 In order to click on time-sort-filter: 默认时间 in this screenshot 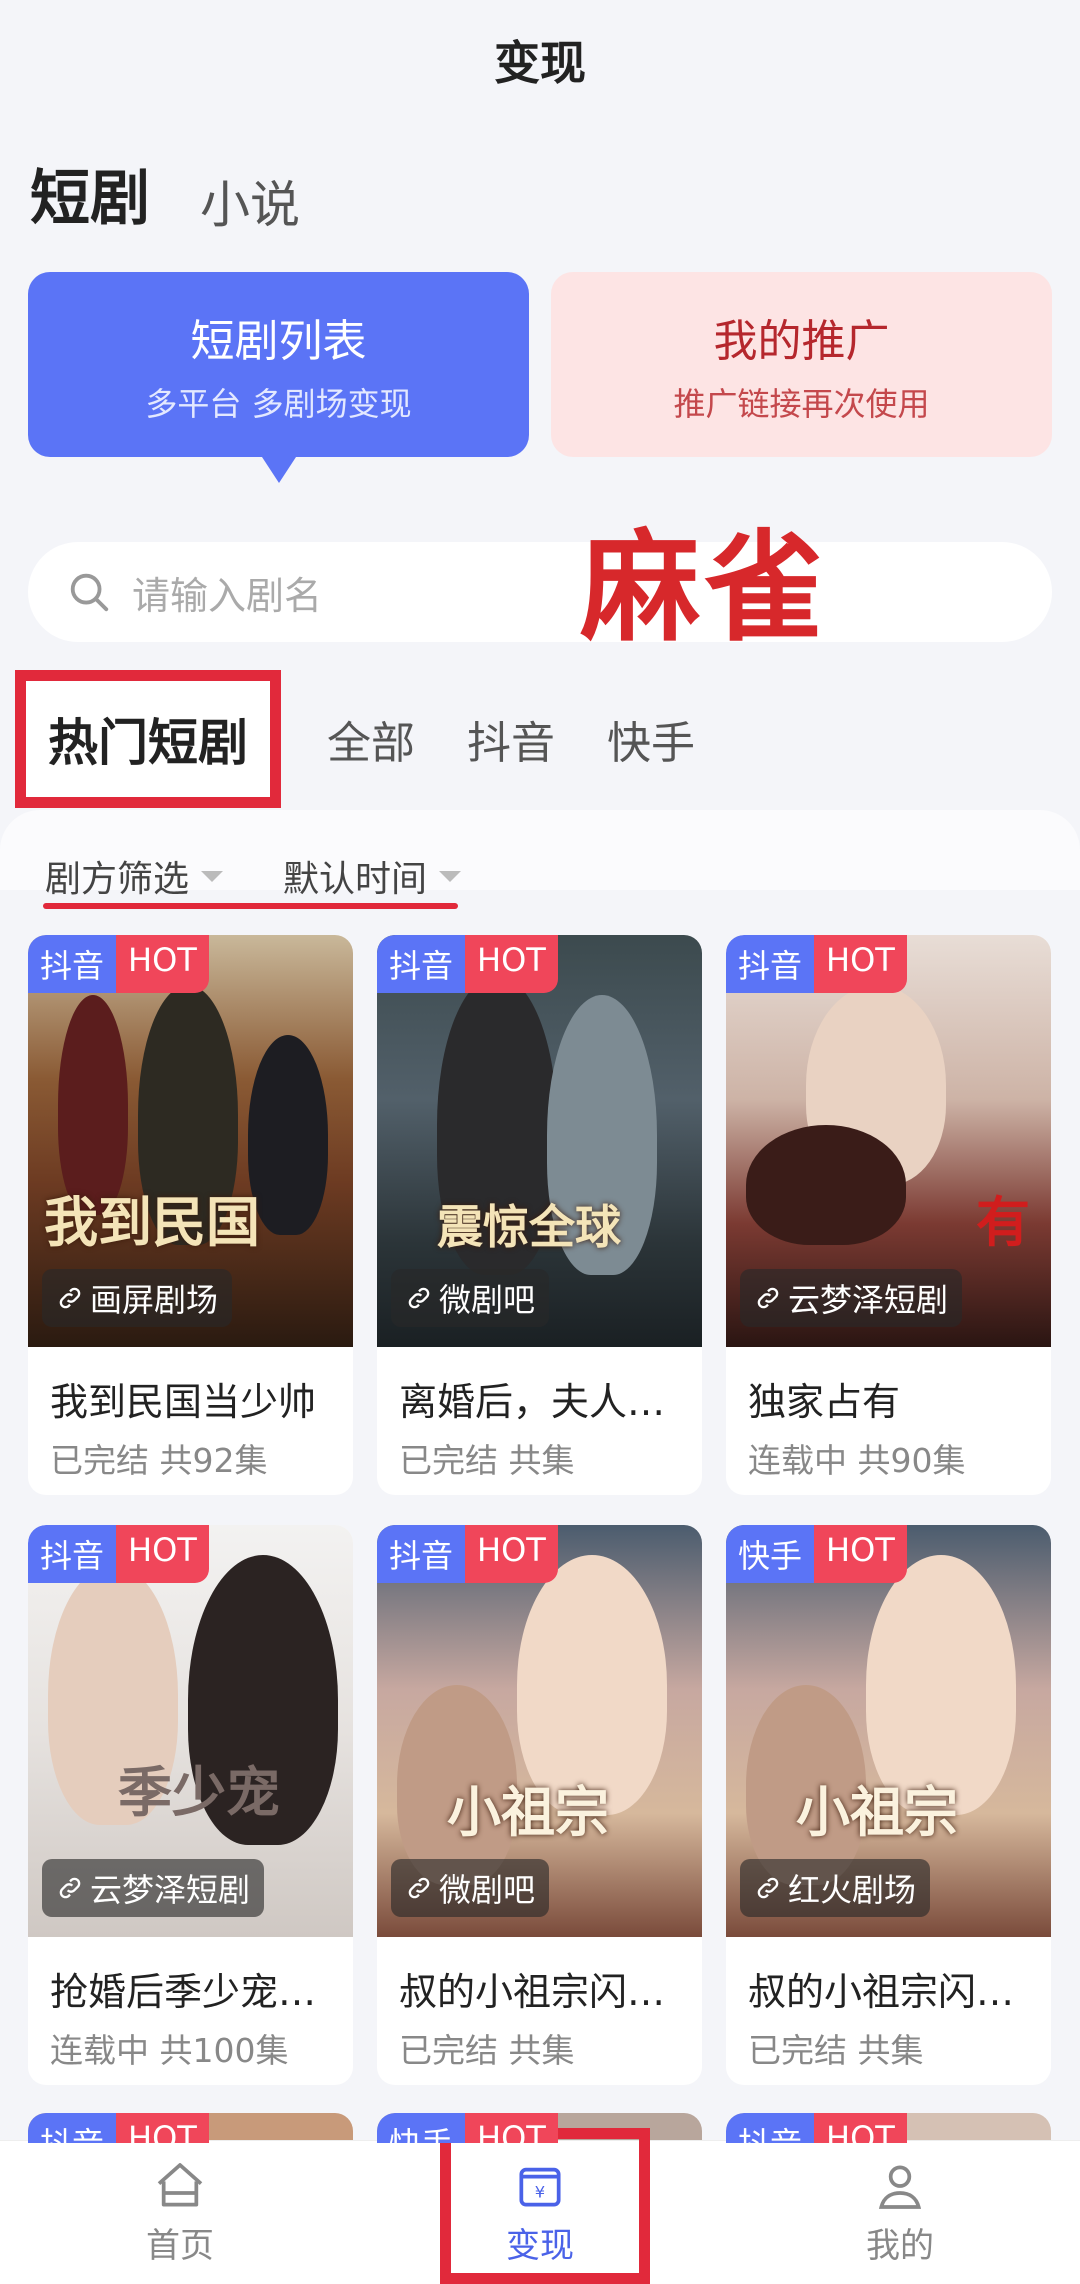, I will do `click(372, 876)`.